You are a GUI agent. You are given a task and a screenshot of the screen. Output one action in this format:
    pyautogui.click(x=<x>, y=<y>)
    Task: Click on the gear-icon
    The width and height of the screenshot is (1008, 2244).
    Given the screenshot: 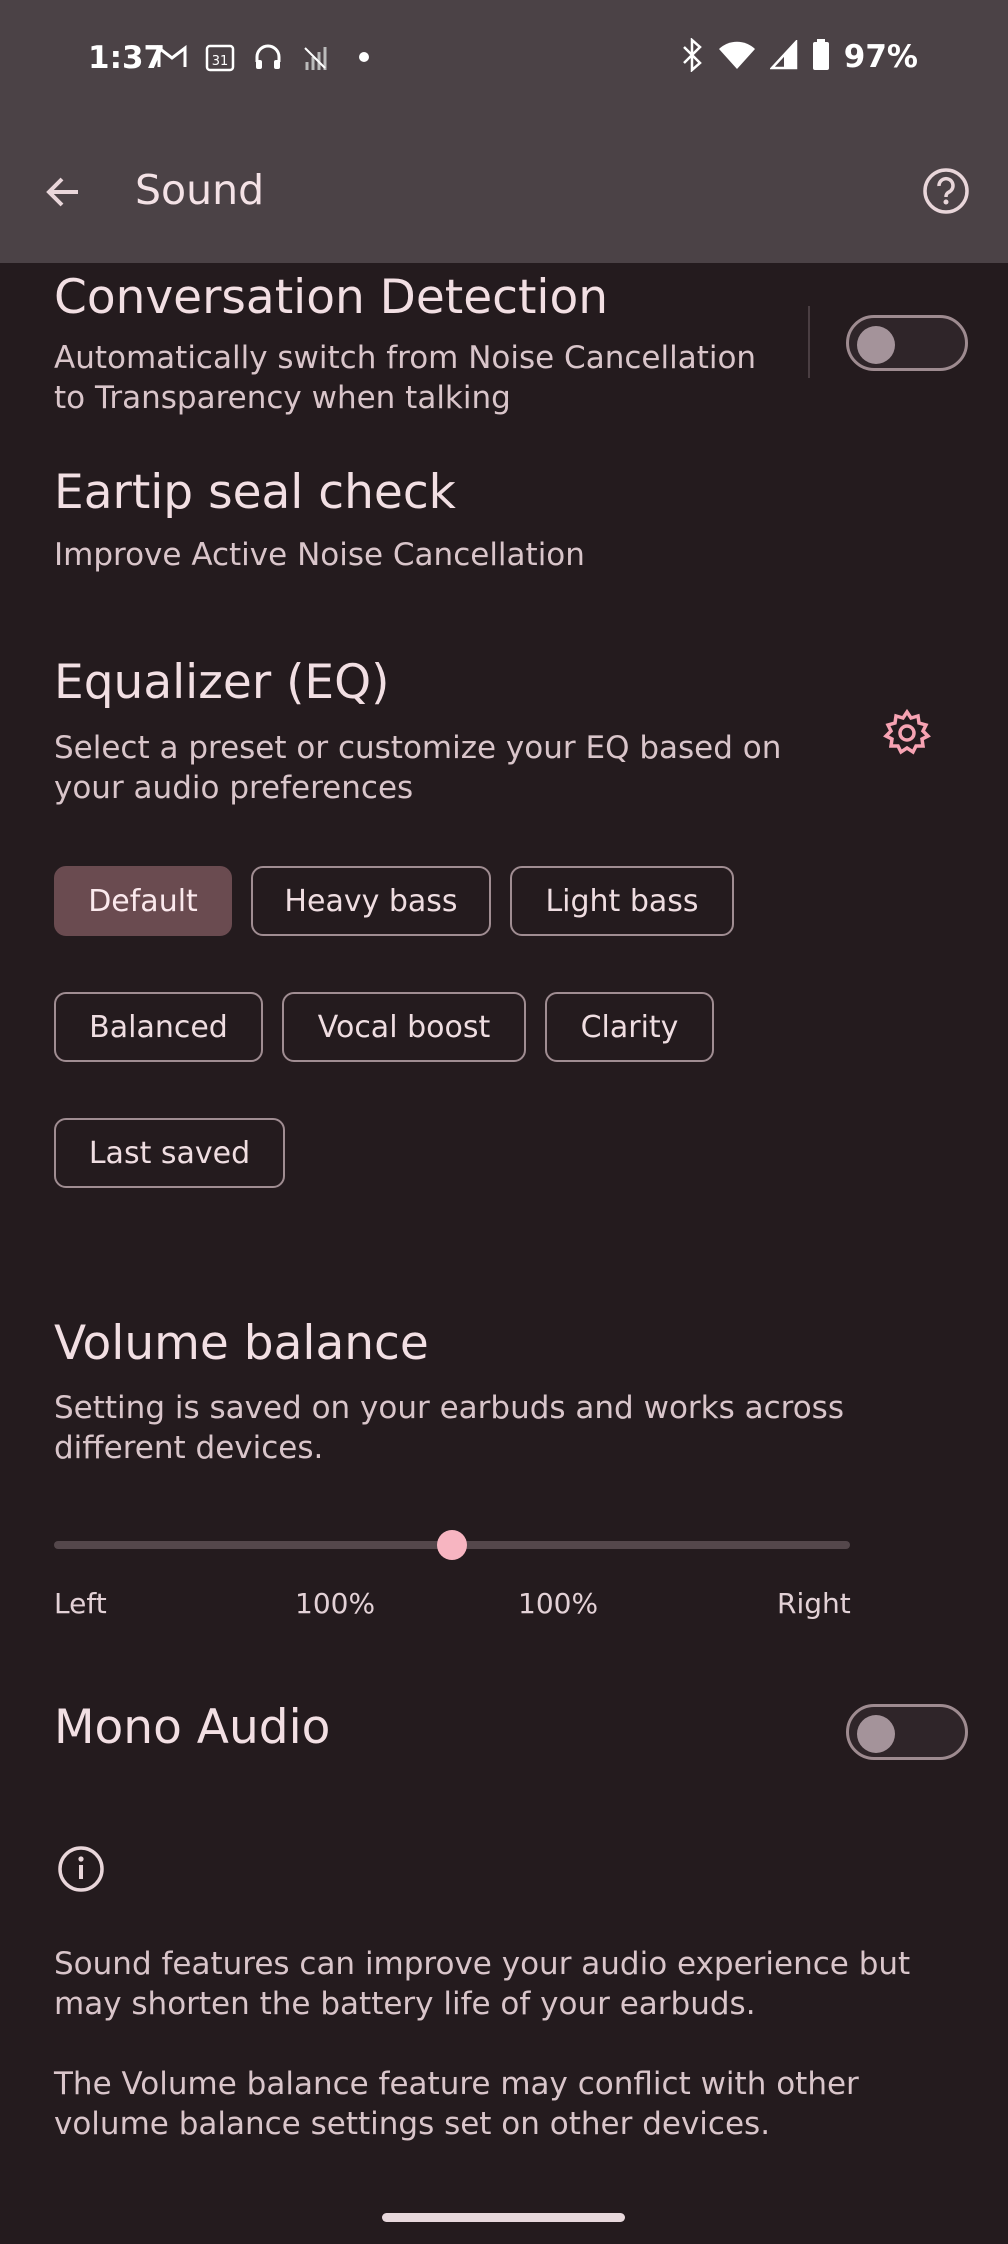 What is the action you would take?
    pyautogui.click(x=907, y=733)
    